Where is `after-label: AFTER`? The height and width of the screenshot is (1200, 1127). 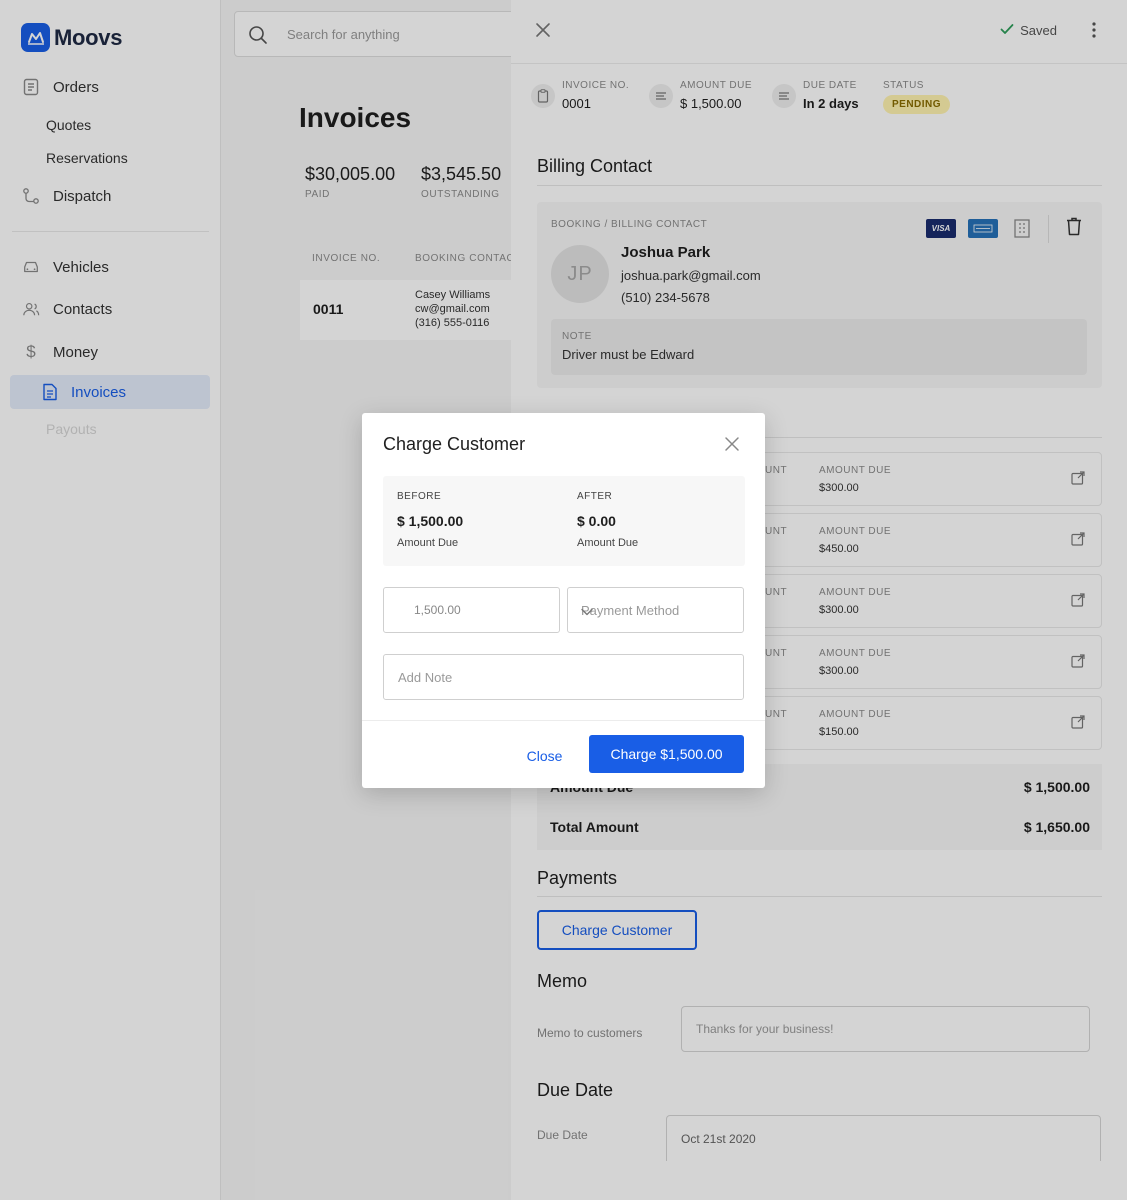
after-label: AFTER is located at coordinates (607, 496).